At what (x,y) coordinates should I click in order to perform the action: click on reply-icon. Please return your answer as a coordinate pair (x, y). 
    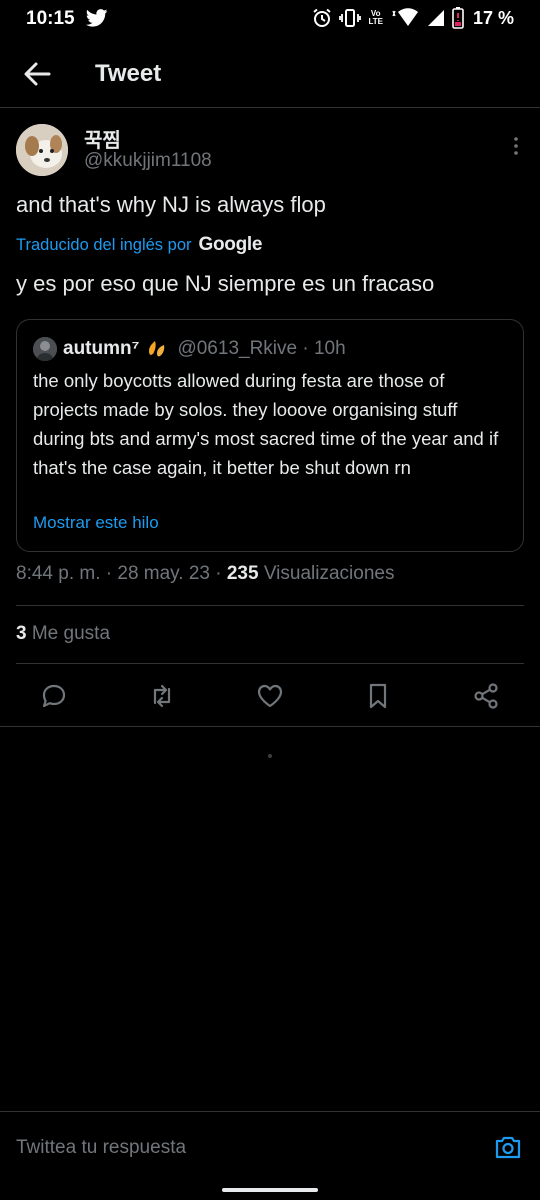
    Looking at the image, I should click on (54, 696).